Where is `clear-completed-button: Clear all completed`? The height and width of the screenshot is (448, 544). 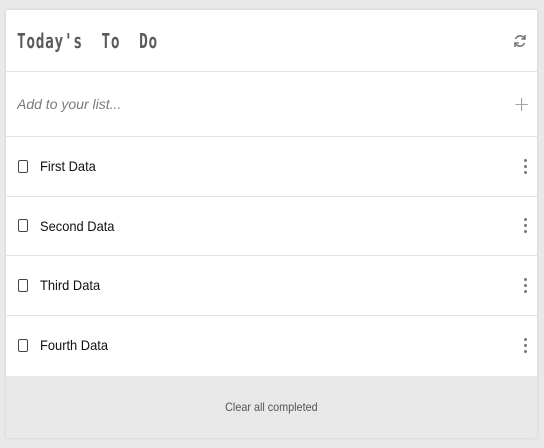 clear-completed-button: Clear all completed is located at coordinates (271, 407).